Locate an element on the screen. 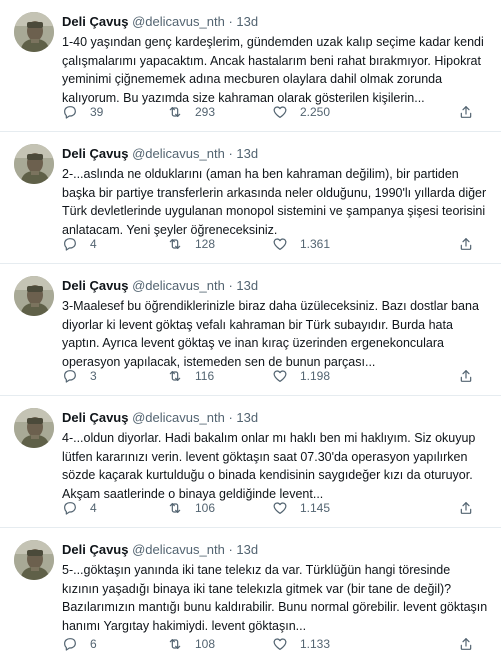 The height and width of the screenshot is (663, 501). tweet-actions: 3 116 1.198 is located at coordinates (272, 376).